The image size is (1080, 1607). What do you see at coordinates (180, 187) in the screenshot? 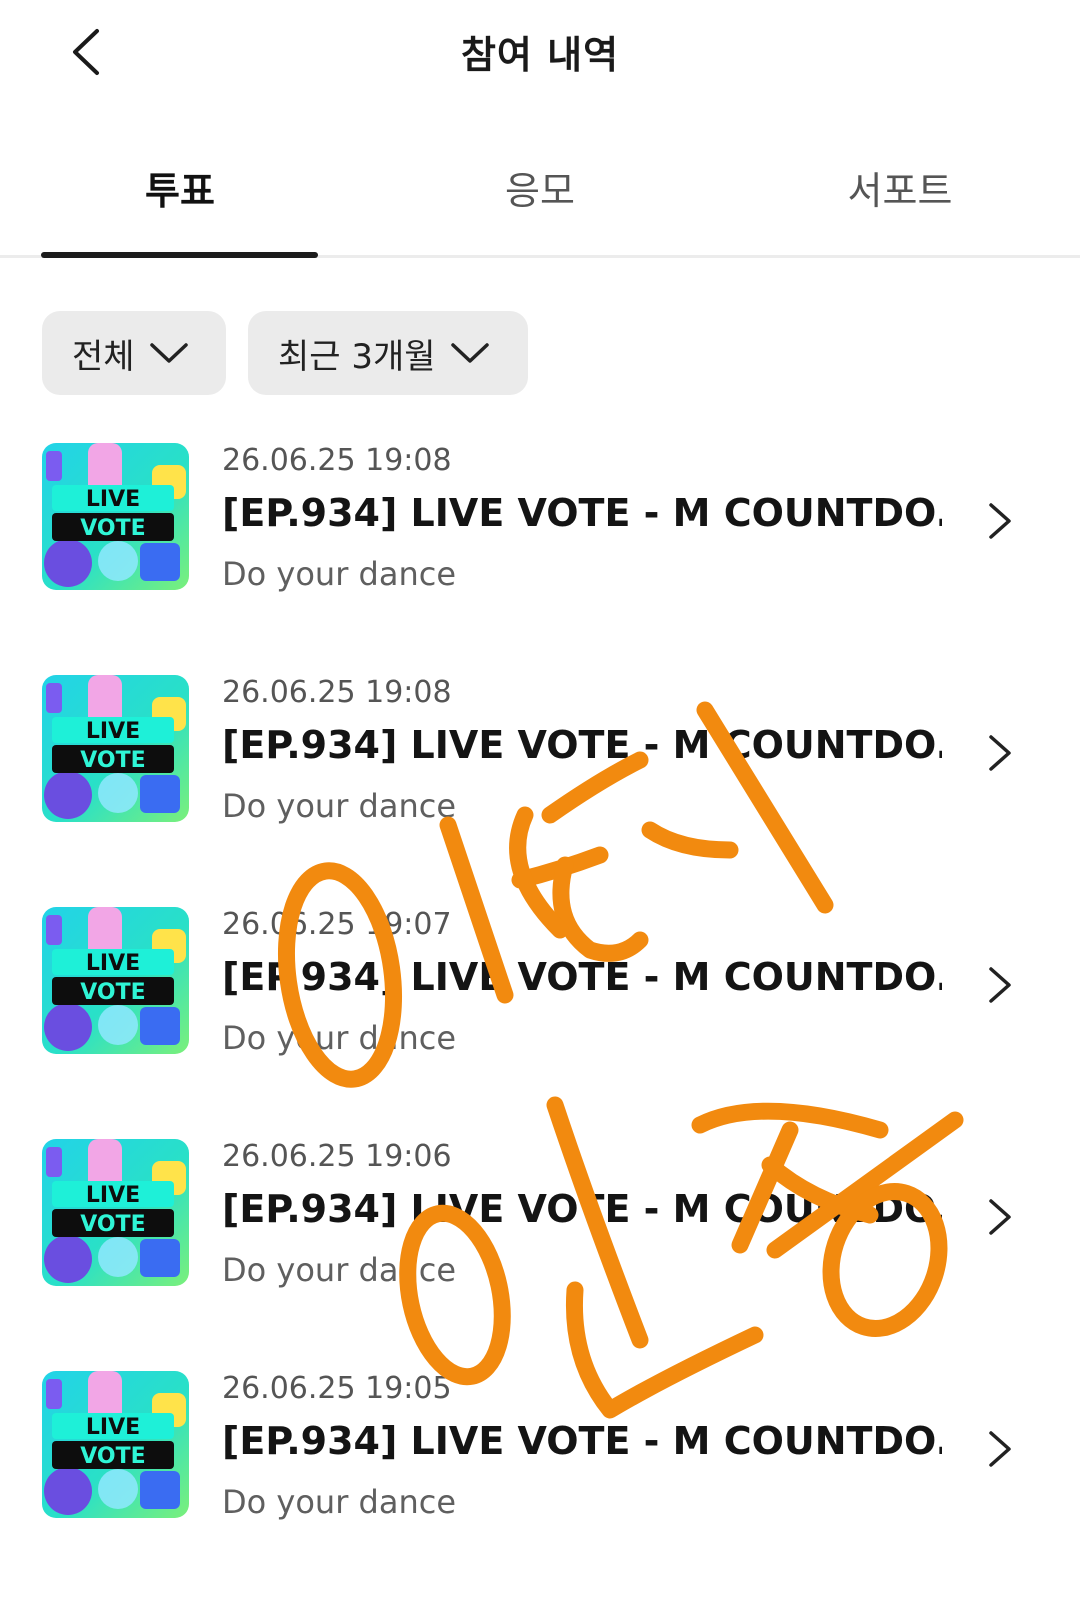
I see `tab-vote: 투표` at bounding box center [180, 187].